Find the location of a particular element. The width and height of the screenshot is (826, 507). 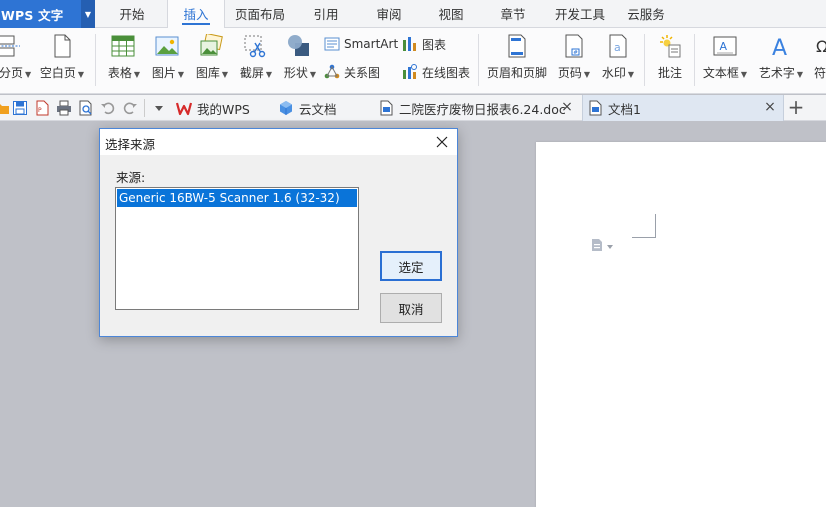

tab-review: 审阅 is located at coordinates (389, 14).